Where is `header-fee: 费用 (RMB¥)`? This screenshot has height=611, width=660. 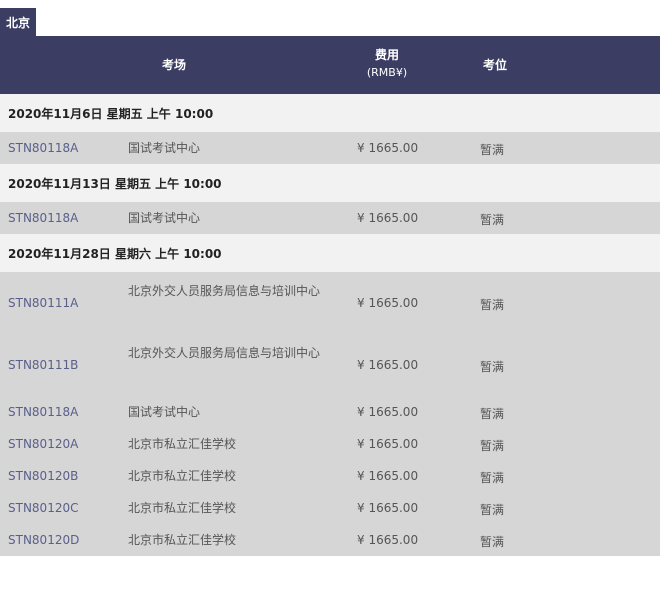
header-fee: 费用 (RMB¥) is located at coordinates (387, 64).